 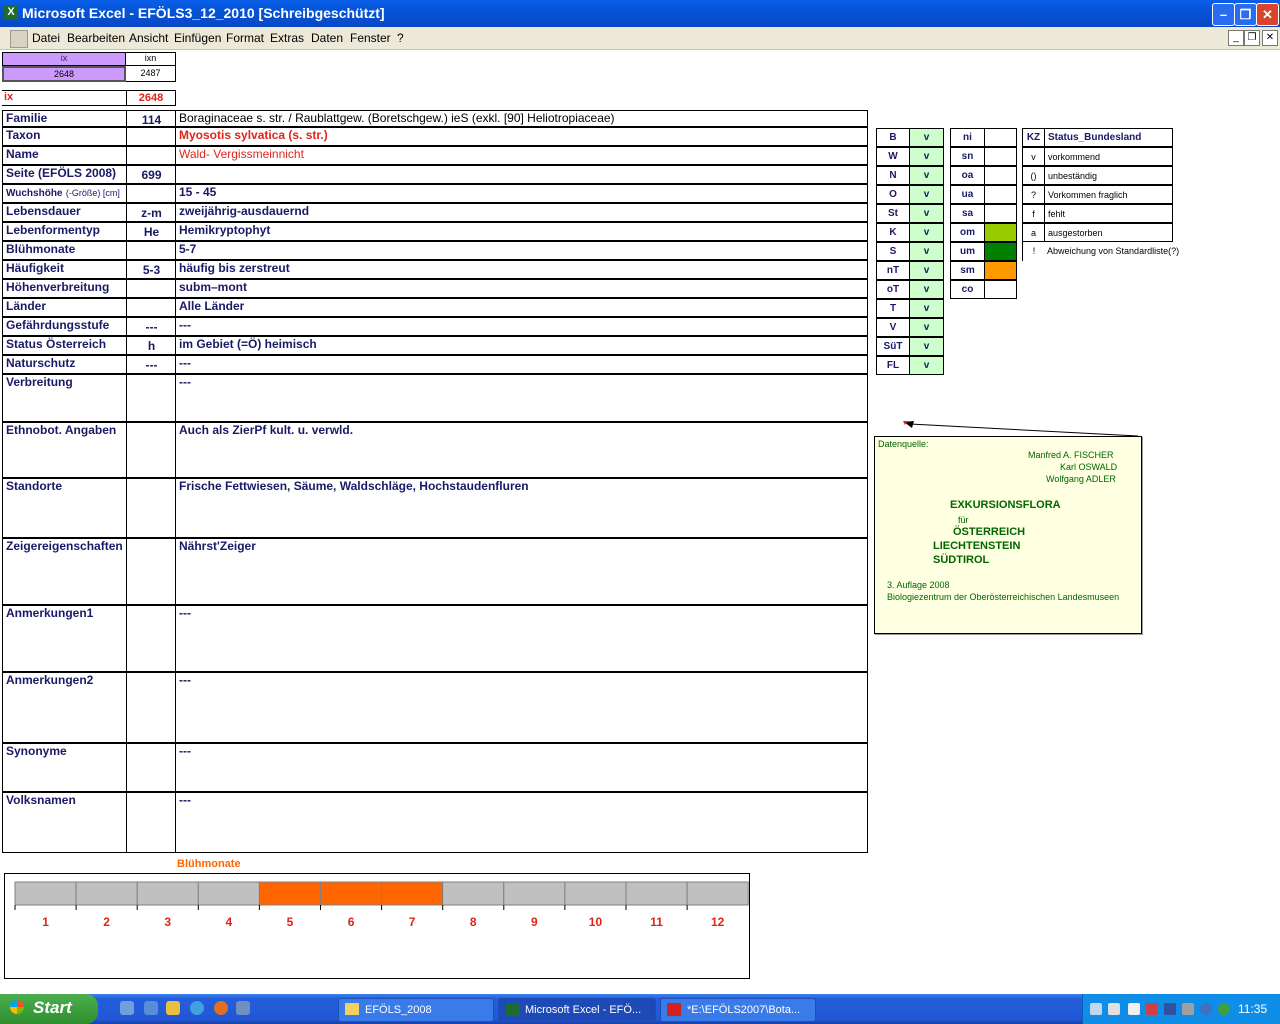 What do you see at coordinates (893, 346) in the screenshot?
I see `region-code: SüT` at bounding box center [893, 346].